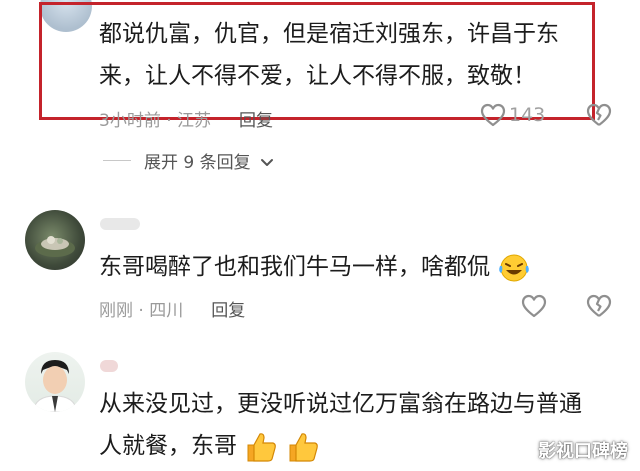 This screenshot has height=471, width=640. I want to click on comment-2-meta: 刚刚 · 四川 回复, so click(172, 308).